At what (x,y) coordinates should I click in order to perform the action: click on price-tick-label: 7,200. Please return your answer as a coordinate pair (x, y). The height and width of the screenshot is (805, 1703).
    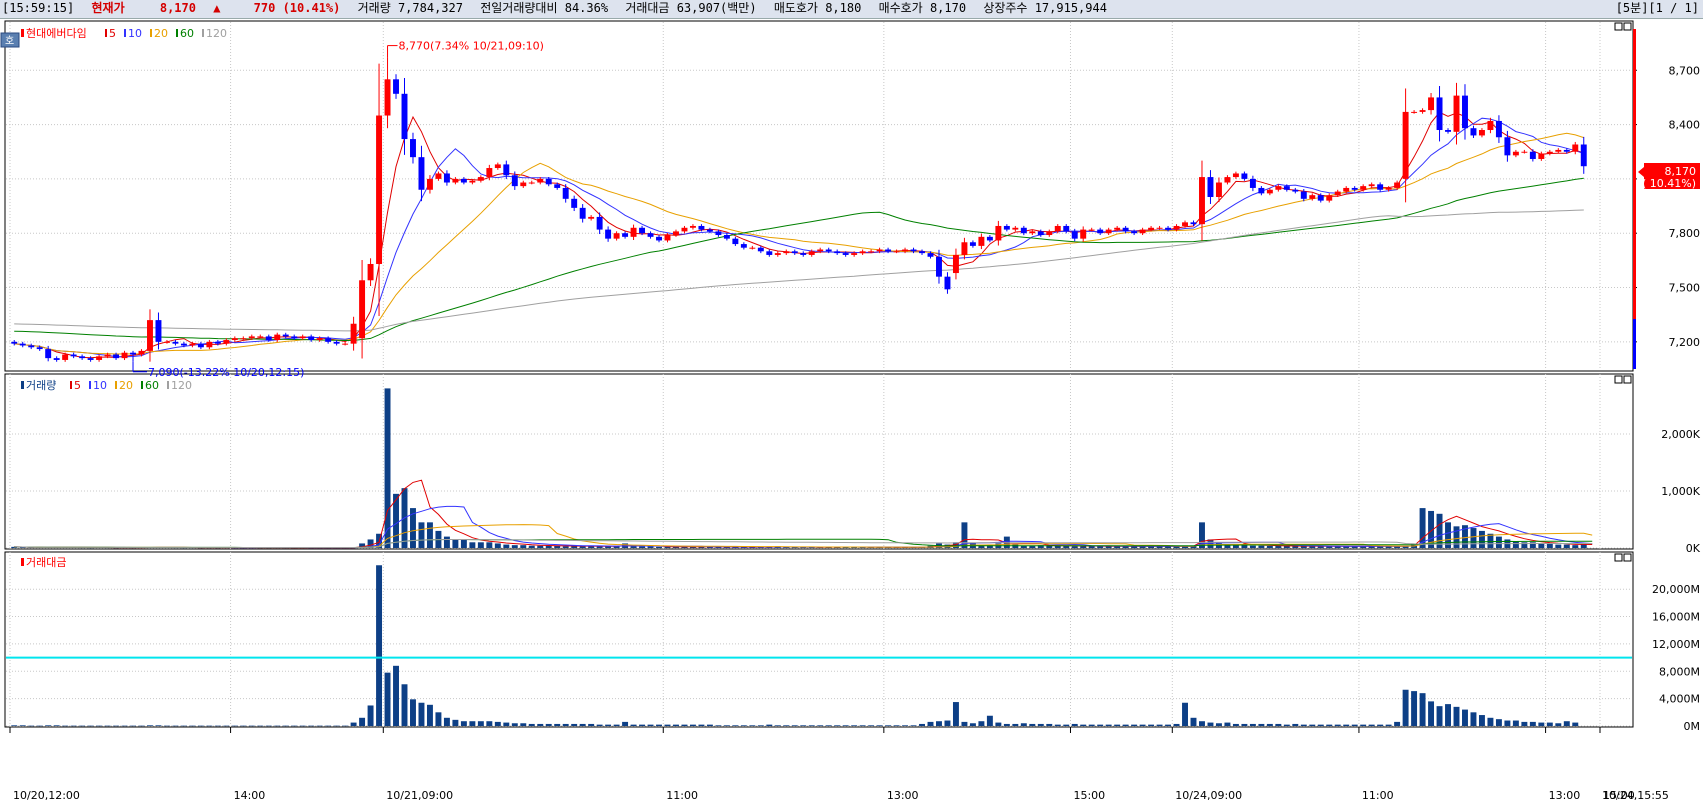
    Looking at the image, I should click on (1685, 342).